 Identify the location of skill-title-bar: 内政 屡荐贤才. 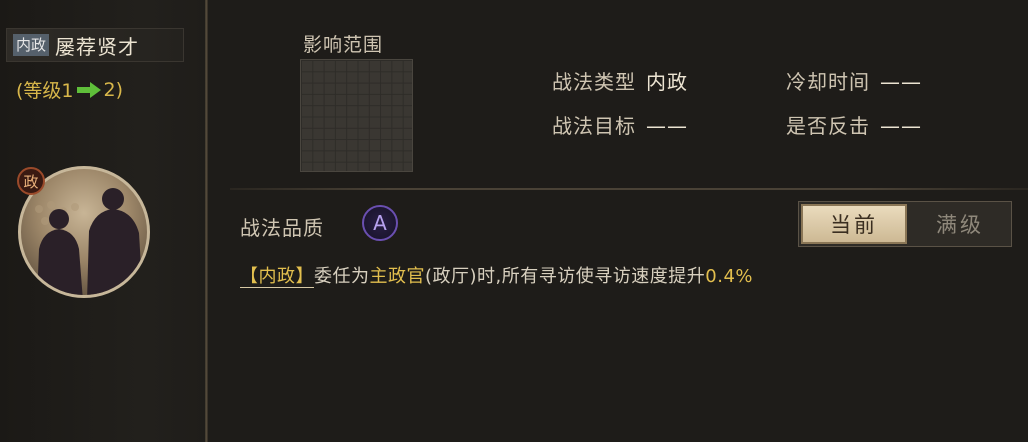
(95, 45).